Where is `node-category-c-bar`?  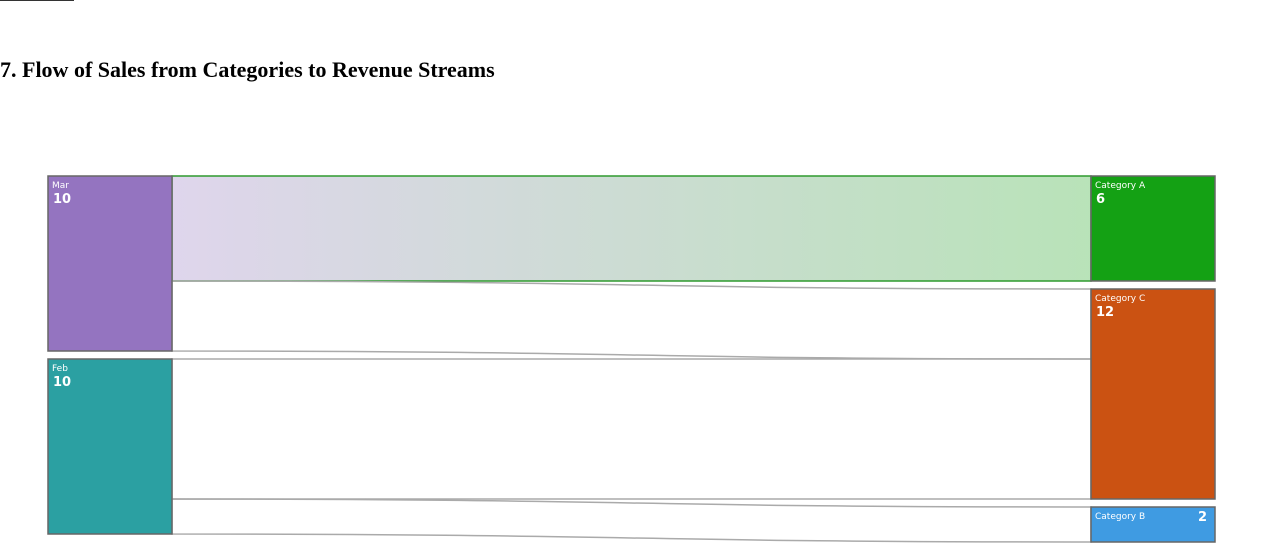
node-category-c-bar is located at coordinates (1153, 394).